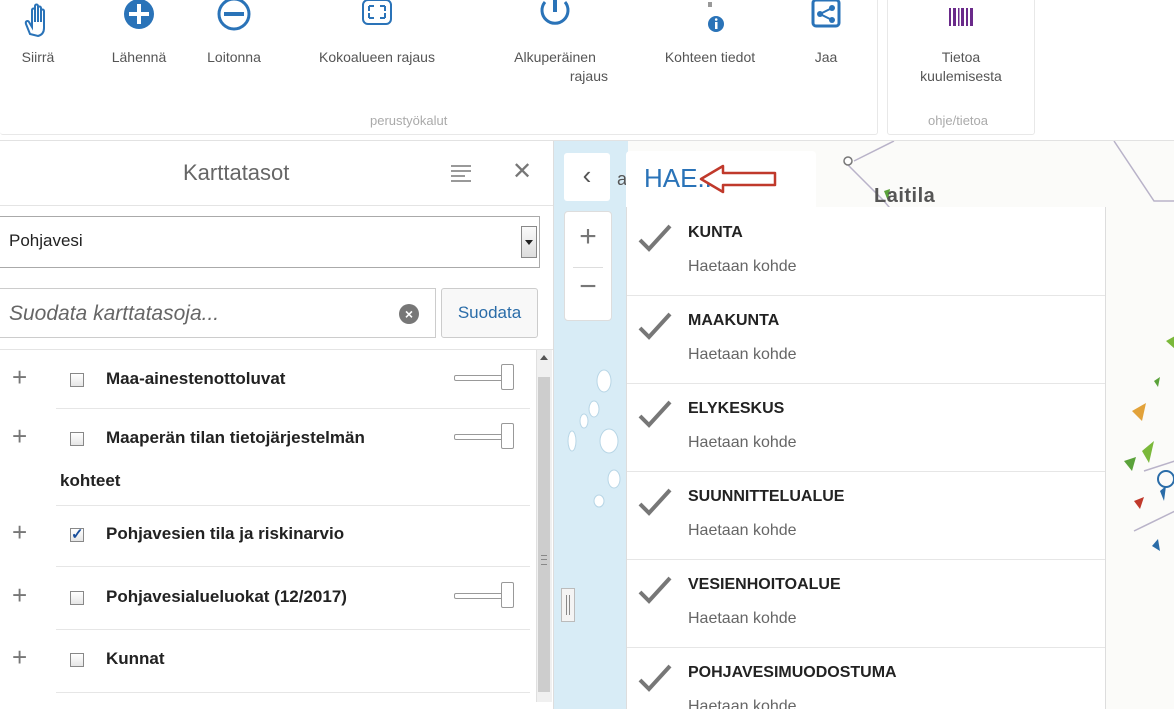  What do you see at coordinates (139, 23) in the screenshot?
I see `zoom-in-icon` at bounding box center [139, 23].